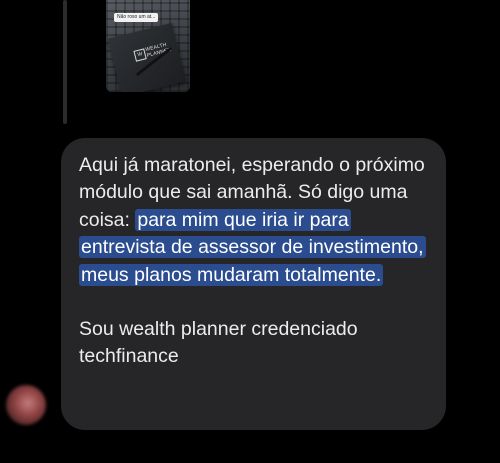 The width and height of the screenshot is (500, 463). I want to click on thread-connector-line, so click(65, 62).